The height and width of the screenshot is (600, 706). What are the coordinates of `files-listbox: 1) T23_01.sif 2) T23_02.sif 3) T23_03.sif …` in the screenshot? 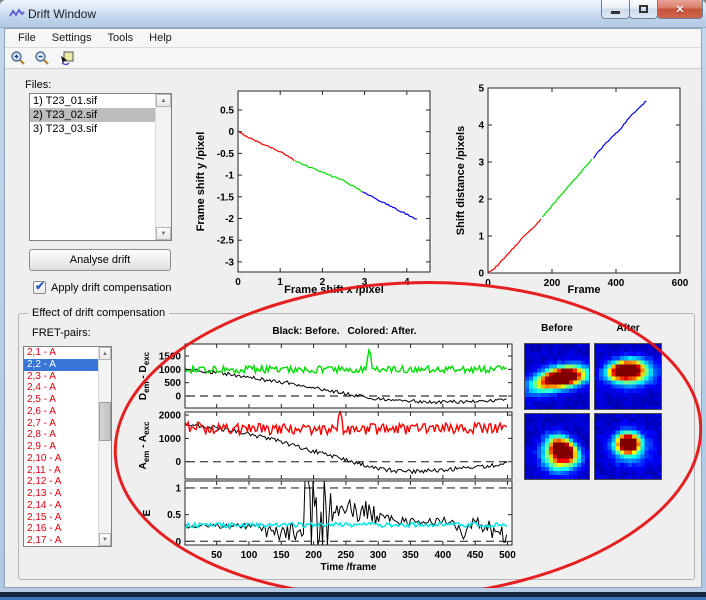 It's located at (100, 167).